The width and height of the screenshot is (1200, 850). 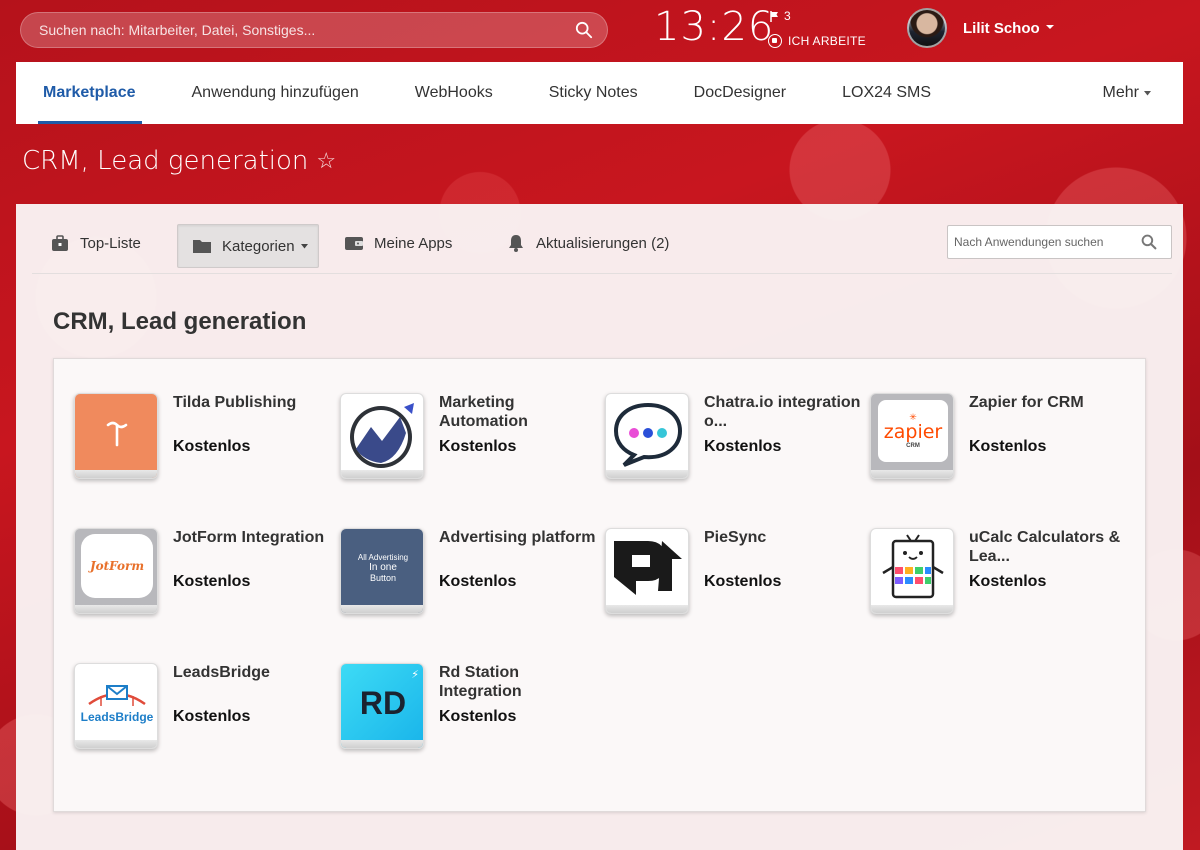 What do you see at coordinates (180, 321) in the screenshot?
I see `section-heading: CRM, Lead generation` at bounding box center [180, 321].